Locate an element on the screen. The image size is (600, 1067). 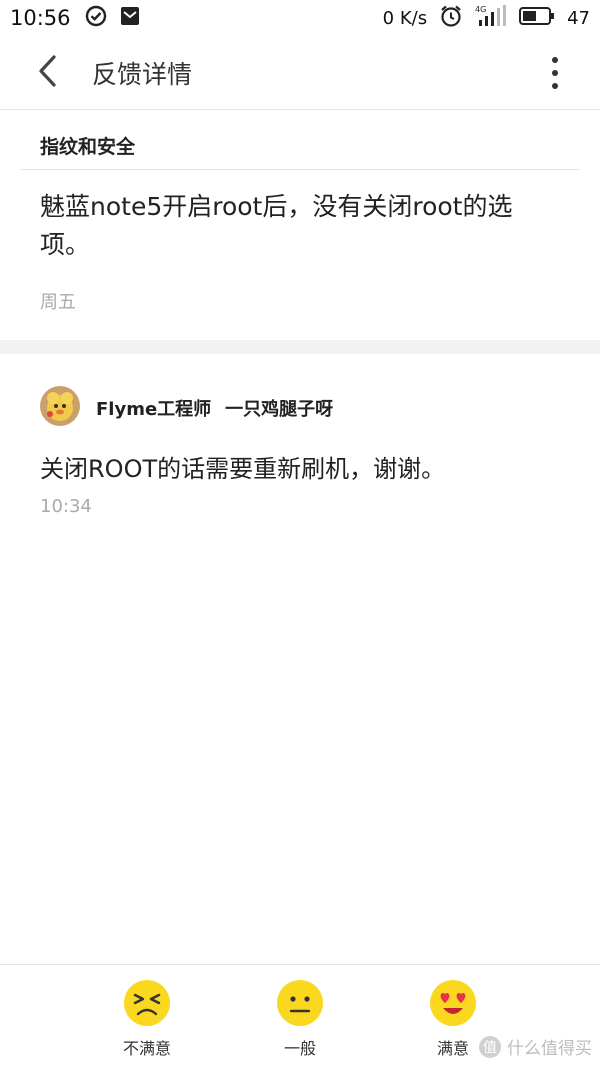
reply-author: Flyme工程师 is located at coordinates (154, 409).